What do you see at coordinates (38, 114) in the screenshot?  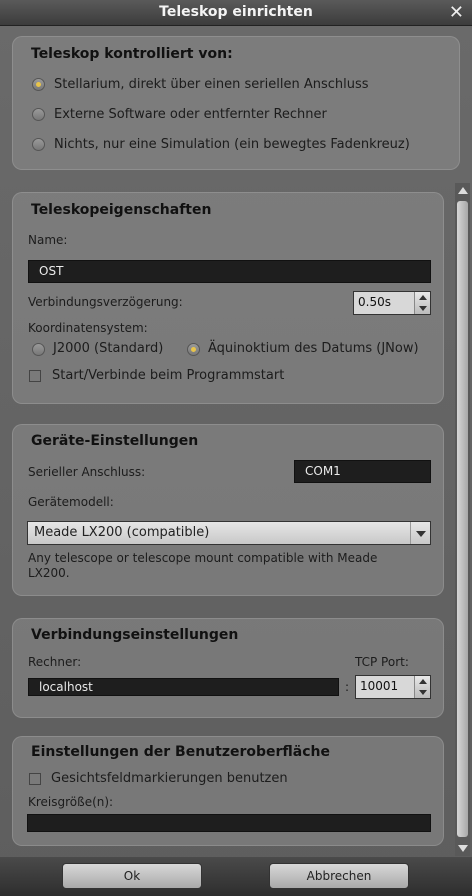 I see `control-radio-external` at bounding box center [38, 114].